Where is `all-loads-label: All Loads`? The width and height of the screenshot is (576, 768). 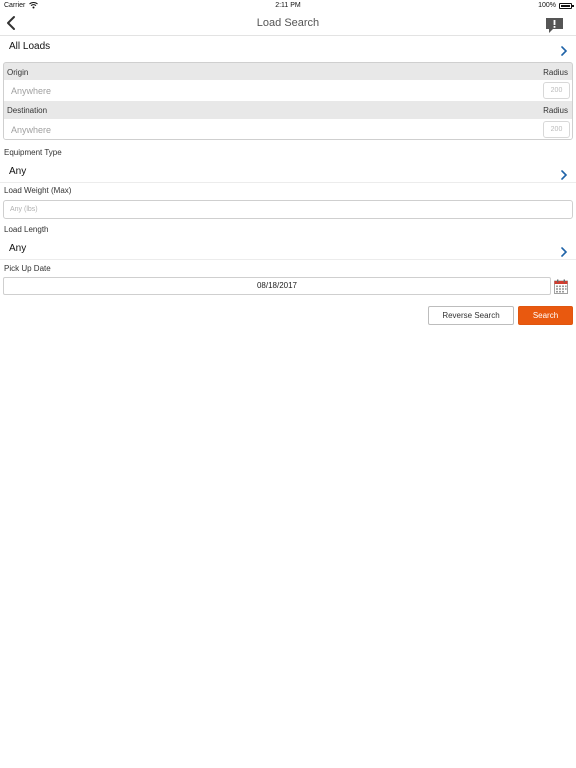 all-loads-label: All Loads is located at coordinates (30, 46).